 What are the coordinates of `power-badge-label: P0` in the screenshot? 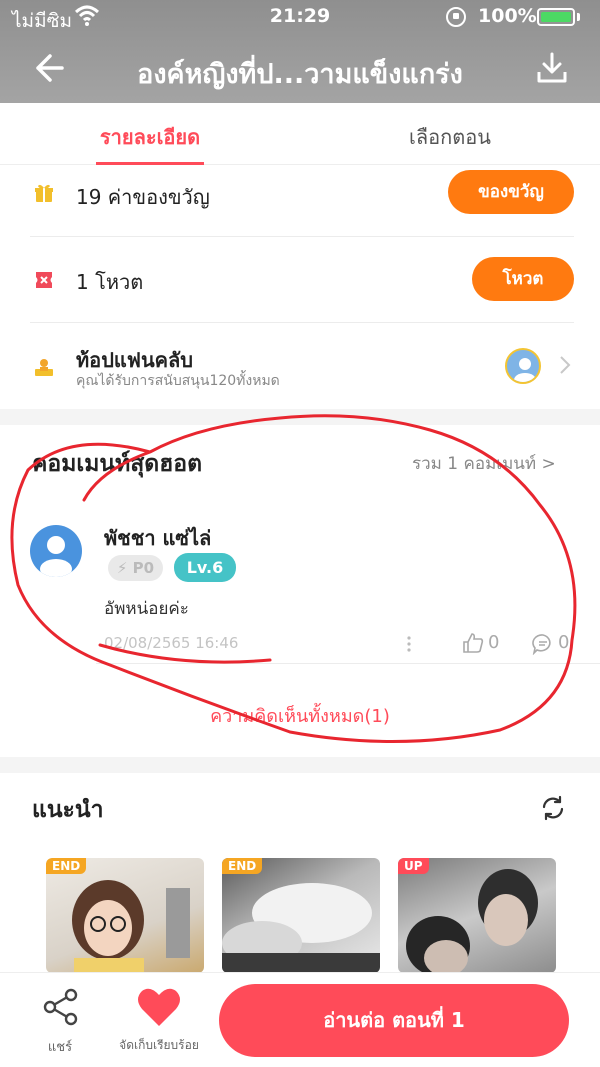 It's located at (143, 568).